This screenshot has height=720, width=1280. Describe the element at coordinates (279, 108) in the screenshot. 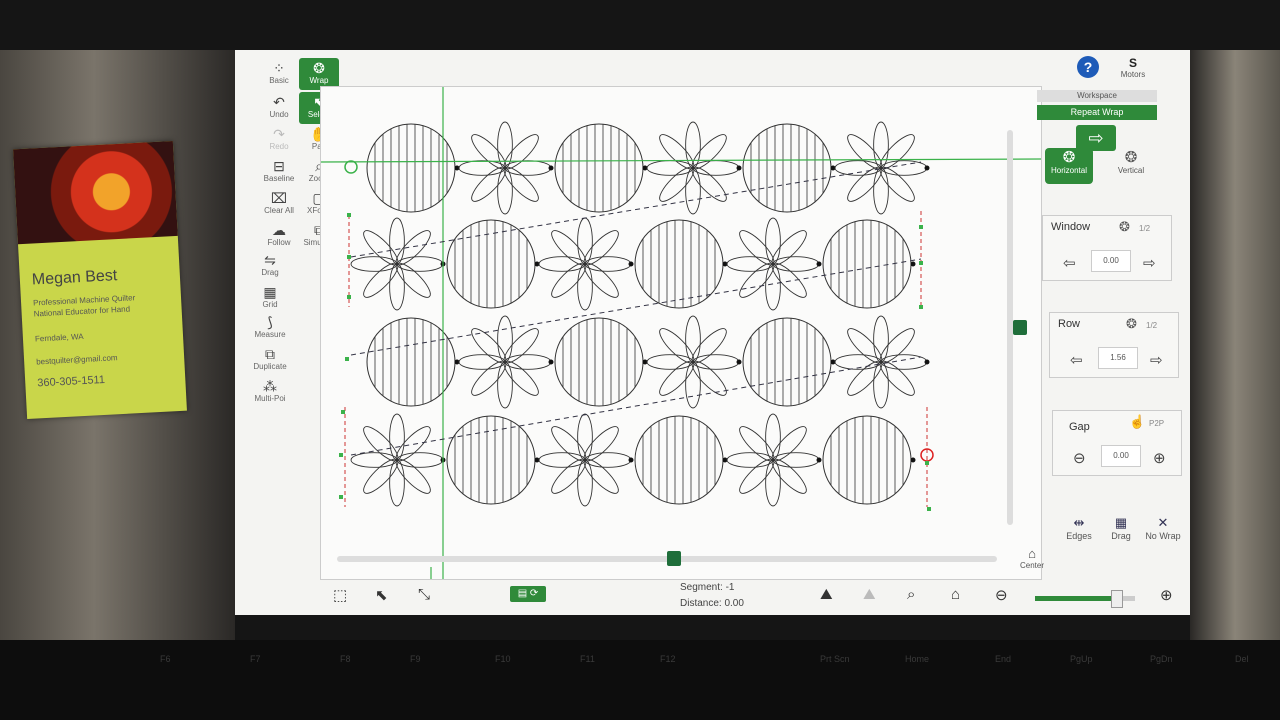

I see `tool-undo-button: ↶ Undo` at that location.